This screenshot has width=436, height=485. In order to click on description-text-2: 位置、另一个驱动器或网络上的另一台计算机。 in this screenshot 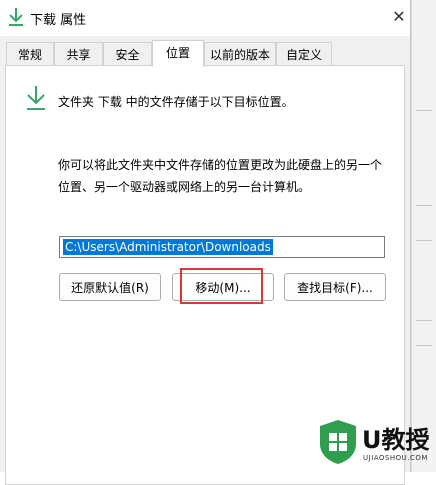, I will do `click(184, 187)`.